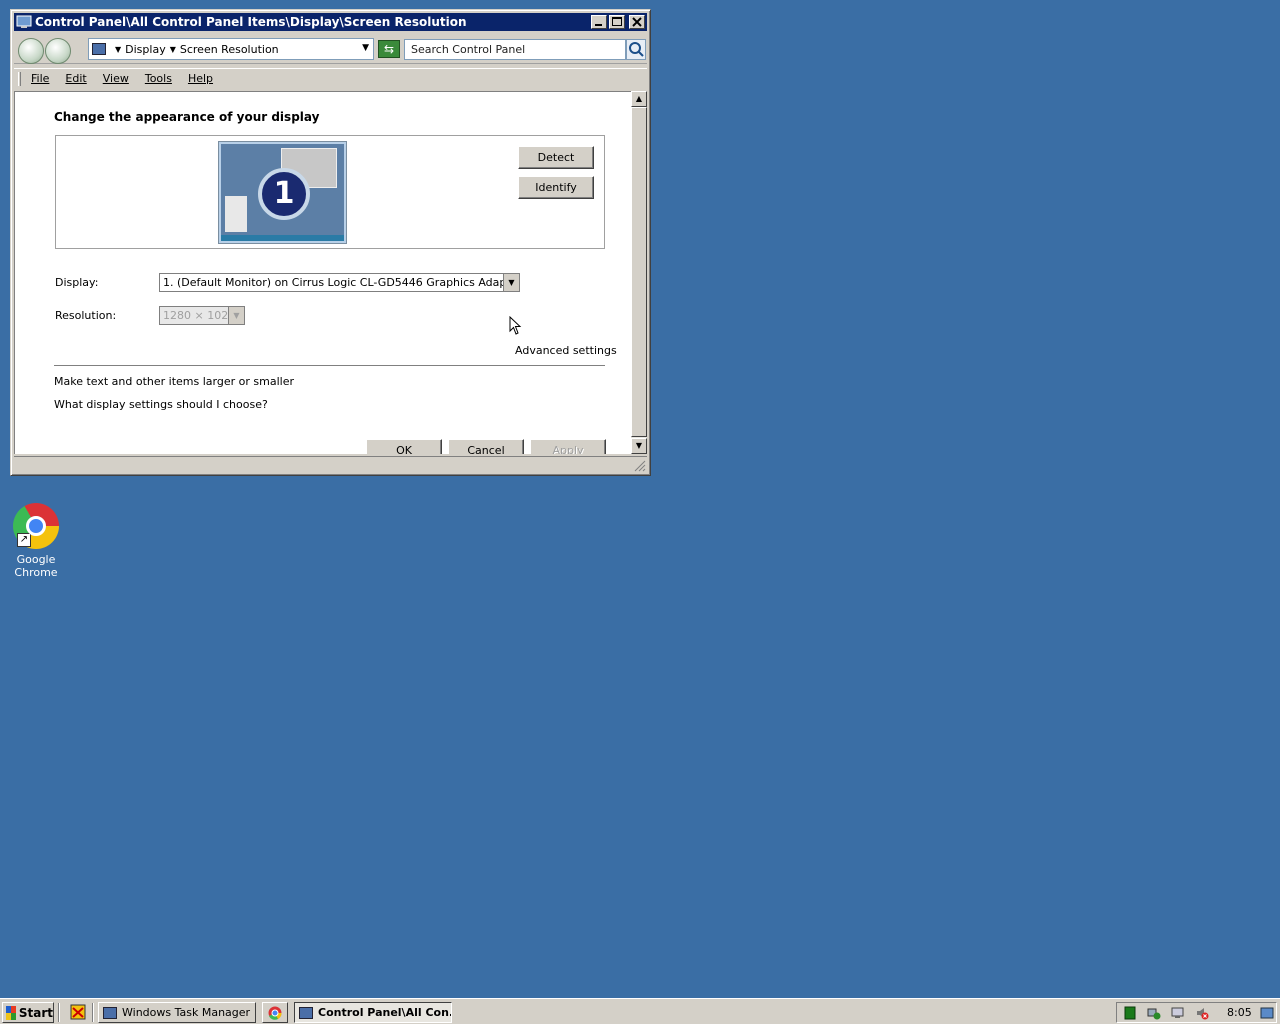 The image size is (1280, 1024). I want to click on back-button, so click(31, 51).